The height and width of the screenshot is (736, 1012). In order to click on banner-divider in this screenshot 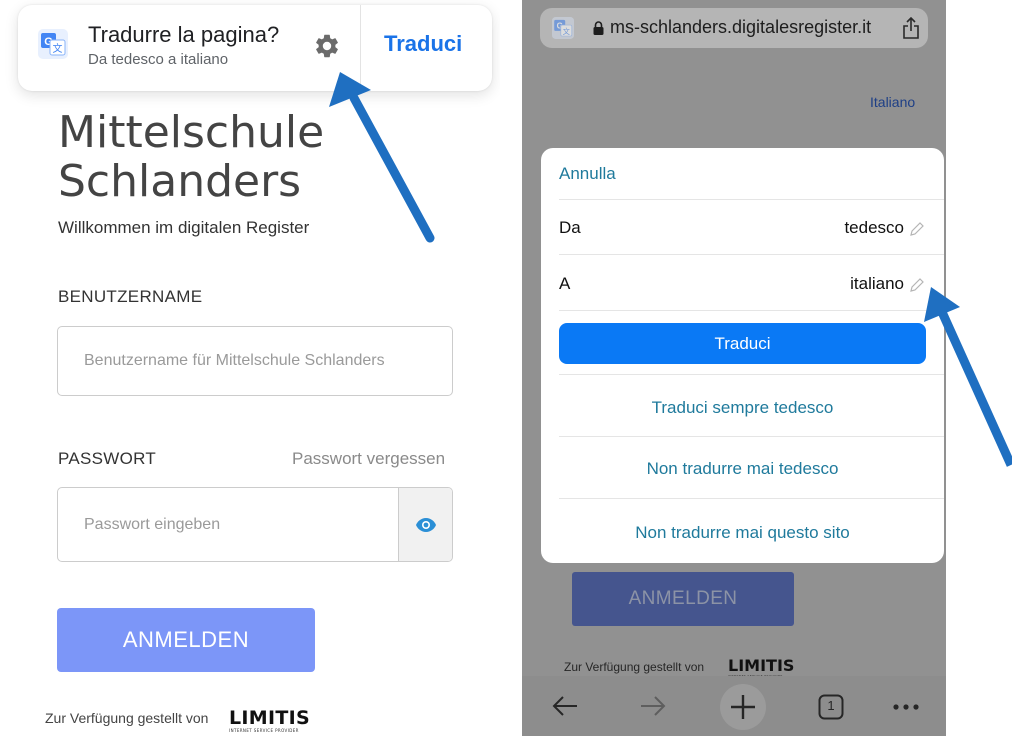, I will do `click(360, 48)`.